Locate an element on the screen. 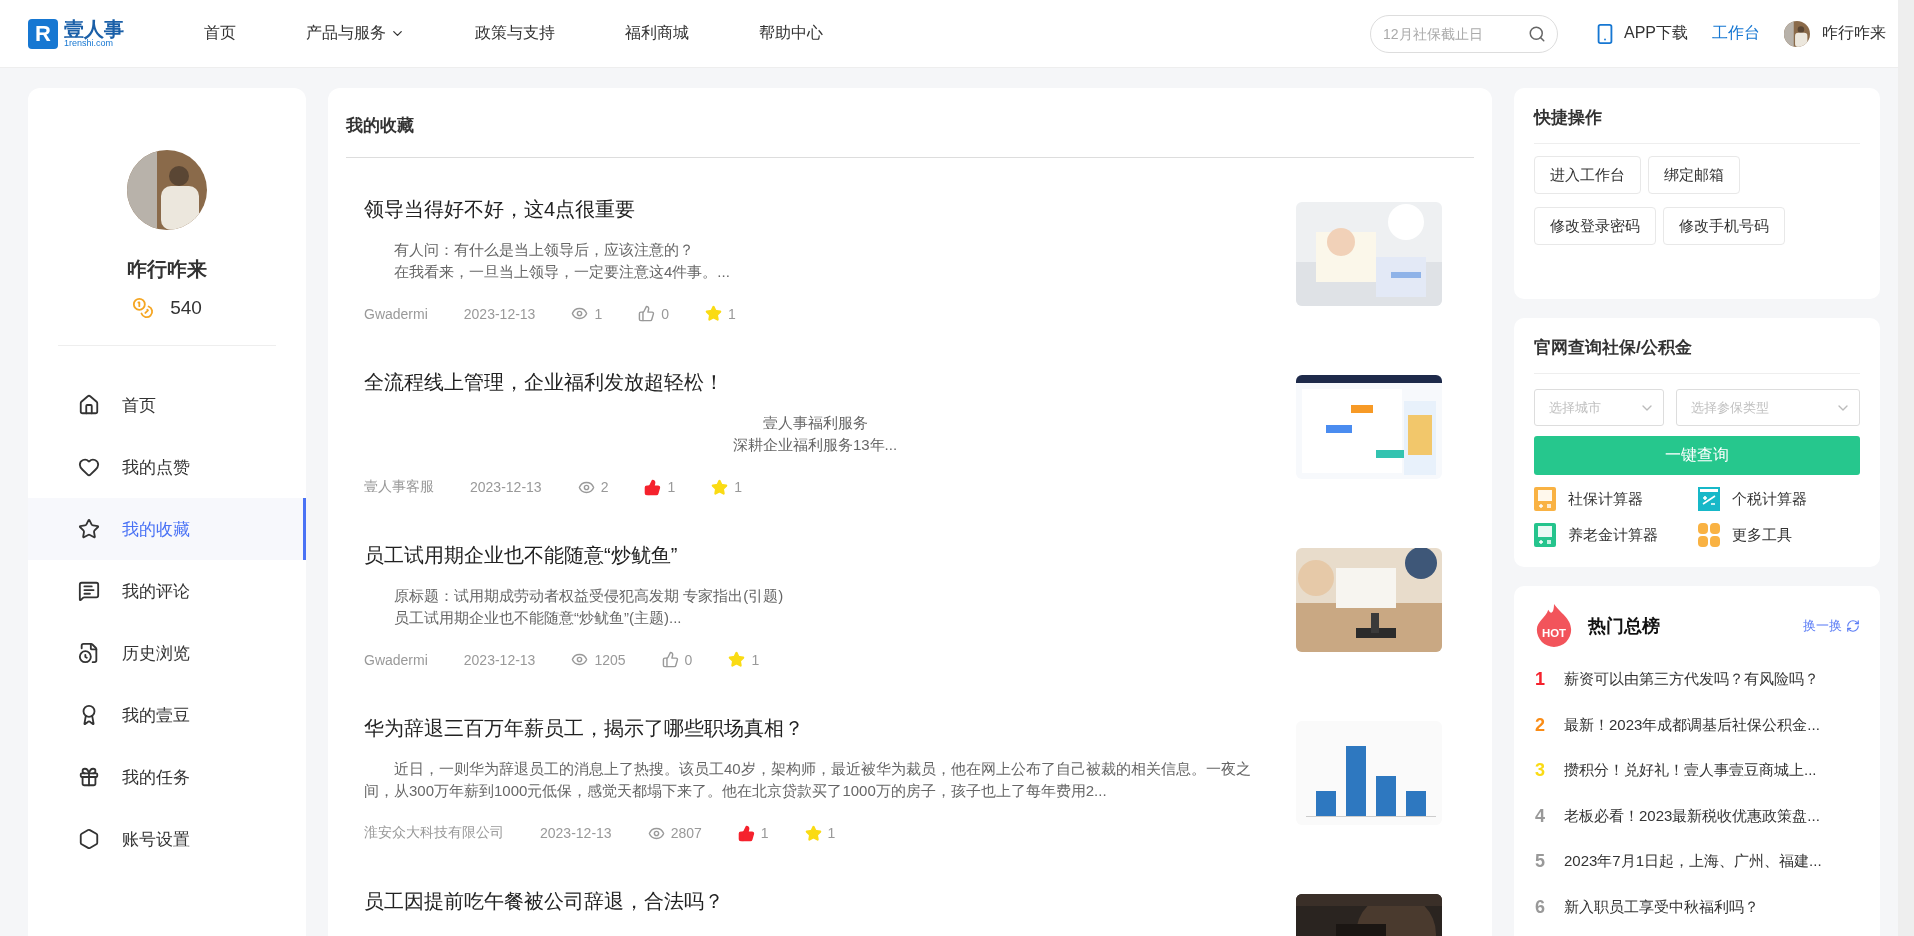 The image size is (1914, 936). sidebar-item: 我的任务 is located at coordinates (167, 777).